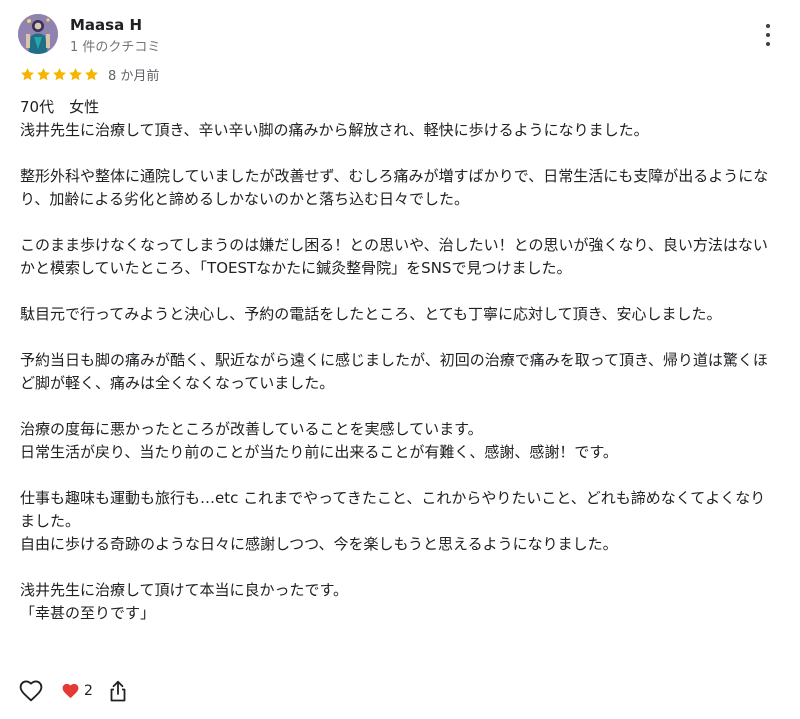  Describe the element at coordinates (106, 25) in the screenshot. I see `reviewer-name: Maasa H` at that location.